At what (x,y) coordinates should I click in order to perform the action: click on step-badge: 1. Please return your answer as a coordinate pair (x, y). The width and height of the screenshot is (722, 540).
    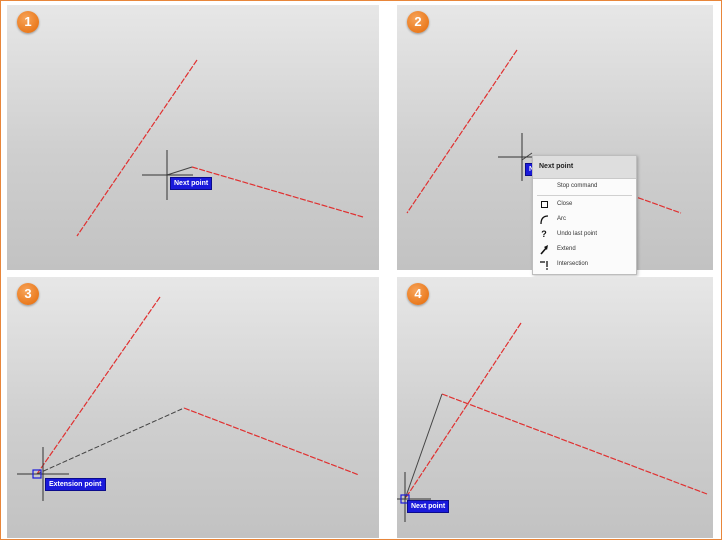
    Looking at the image, I should click on (28, 22).